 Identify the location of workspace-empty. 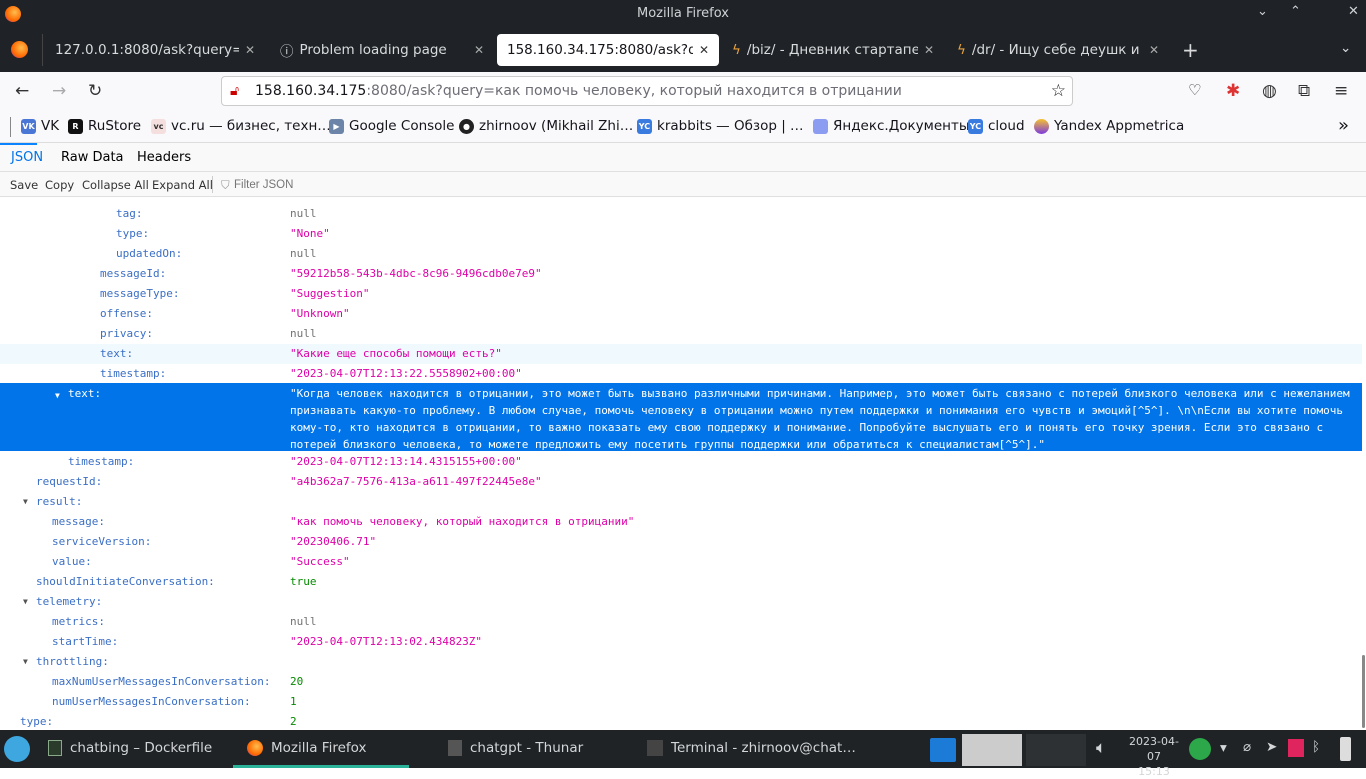
(1056, 750).